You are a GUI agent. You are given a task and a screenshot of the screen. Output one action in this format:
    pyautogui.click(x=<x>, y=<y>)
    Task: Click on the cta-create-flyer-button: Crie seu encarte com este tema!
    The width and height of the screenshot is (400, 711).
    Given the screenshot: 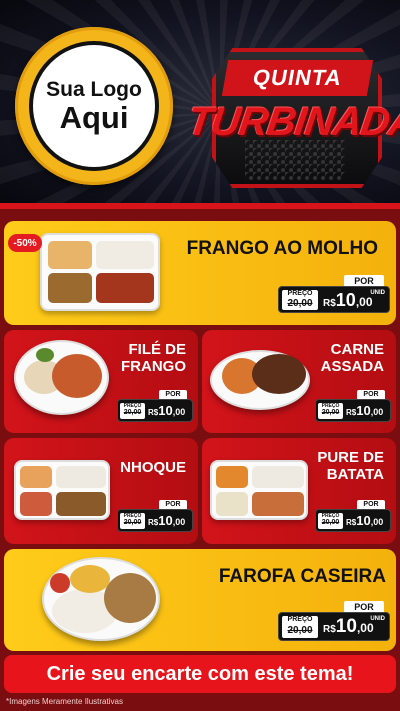 What is the action you would take?
    pyautogui.click(x=200, y=674)
    